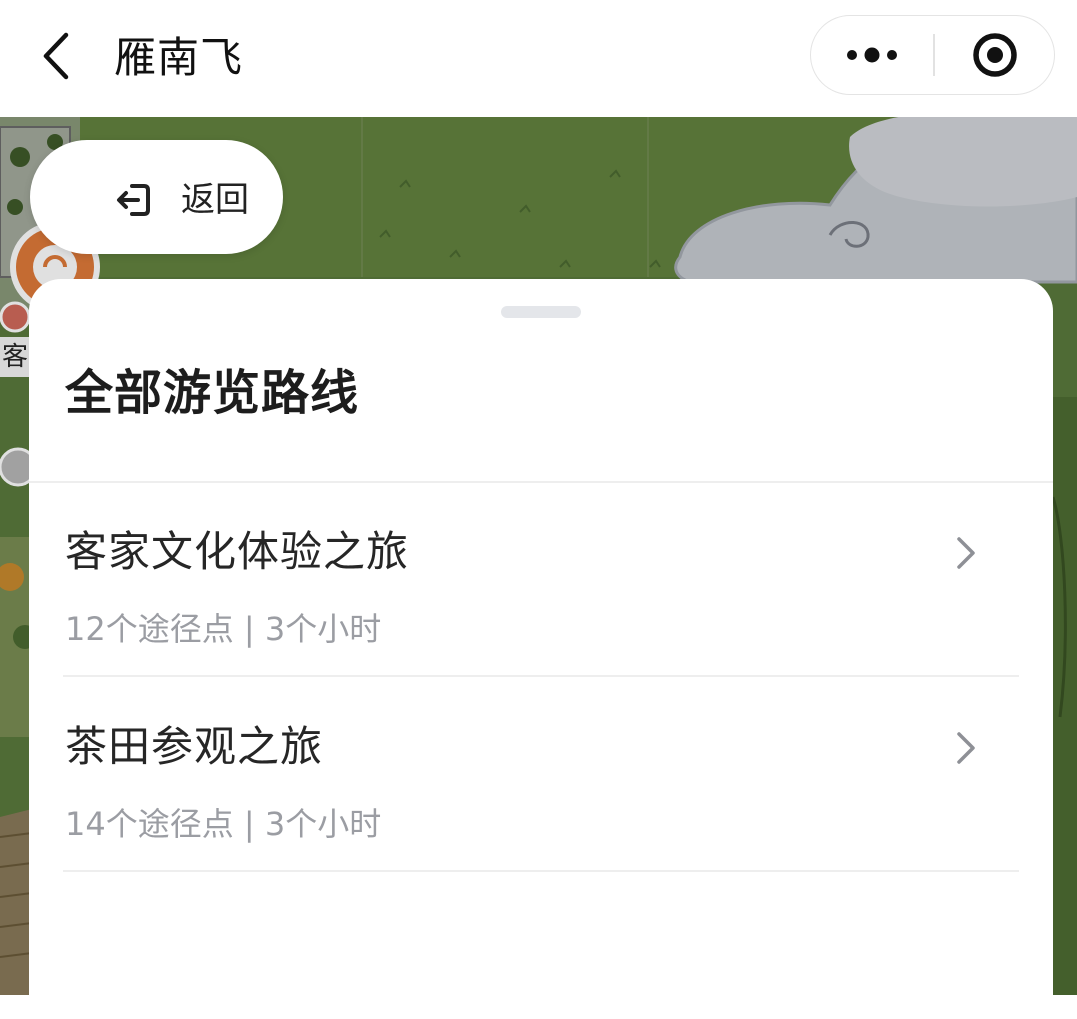 This screenshot has height=1019, width=1077. What do you see at coordinates (223, 824) in the screenshot?
I see `route-meta: 14个途径点 | 3个小时` at bounding box center [223, 824].